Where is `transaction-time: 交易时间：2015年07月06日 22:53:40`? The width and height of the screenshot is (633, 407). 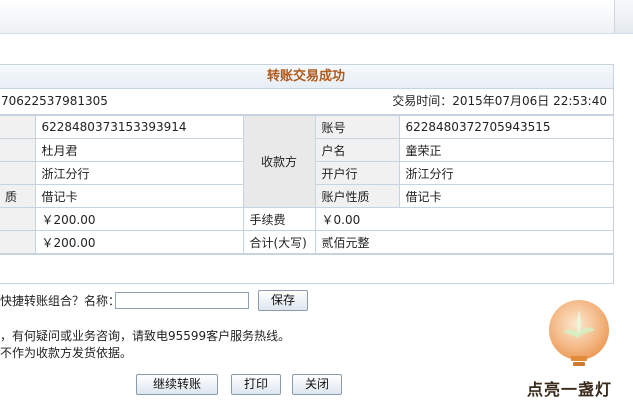 transaction-time: 交易时间：2015年07月06日 22:53:40 is located at coordinates (499, 101).